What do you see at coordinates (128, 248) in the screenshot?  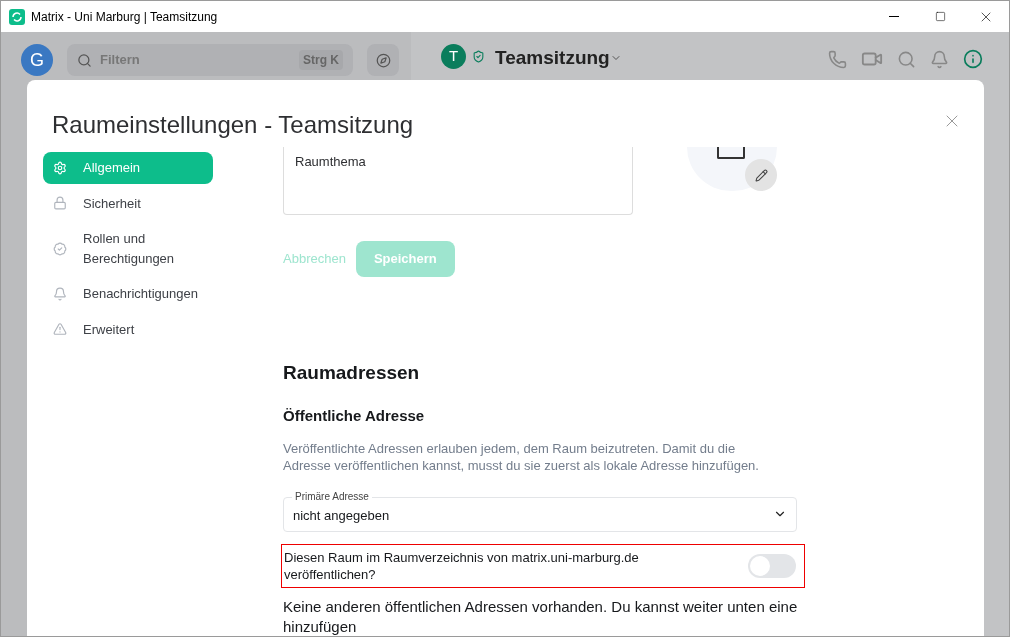 I see `settings-tab: Rollen und Berechtigungen` at bounding box center [128, 248].